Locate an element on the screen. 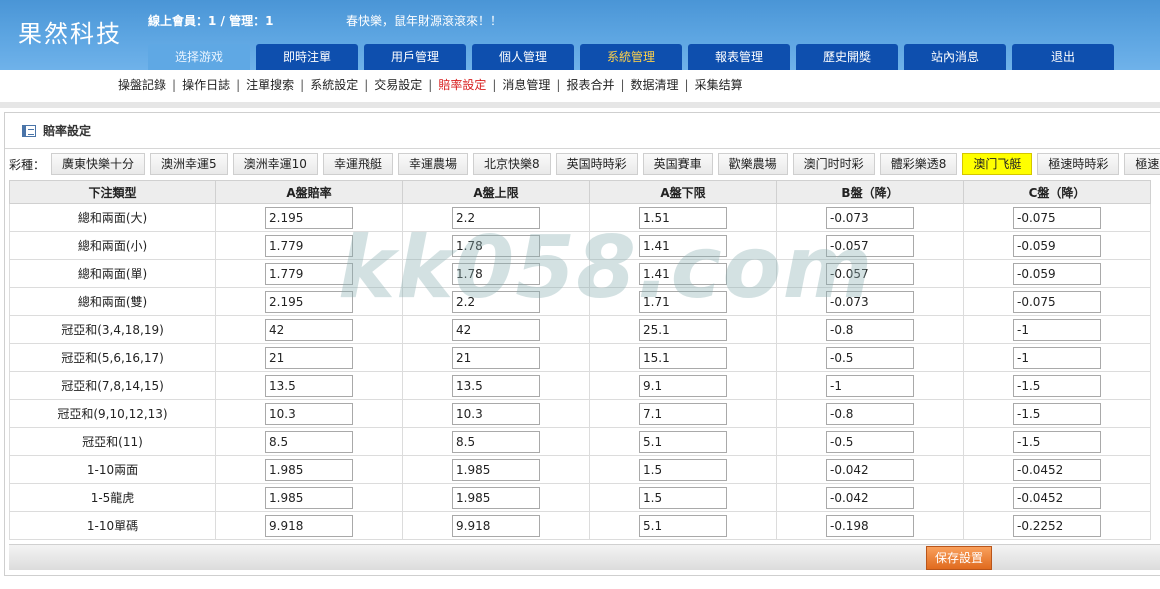  nav-tab-7: 站內消息 is located at coordinates (955, 57).